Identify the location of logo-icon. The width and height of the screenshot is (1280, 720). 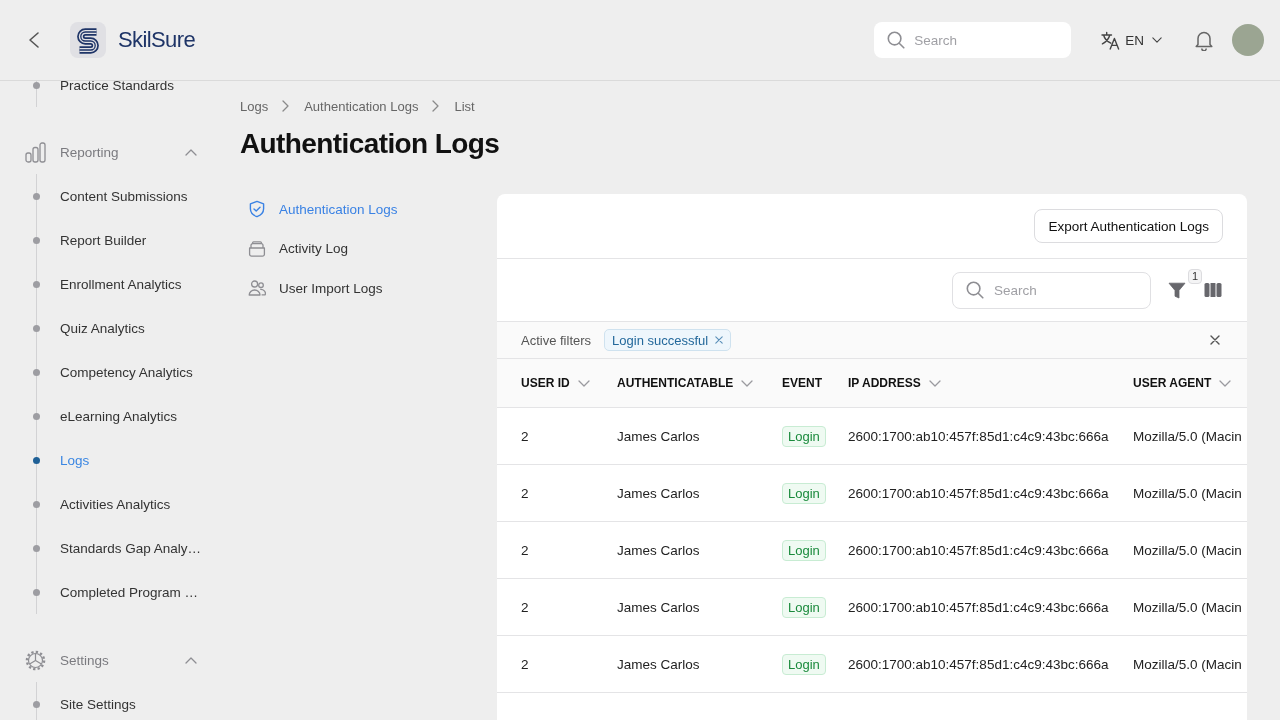
(88, 40).